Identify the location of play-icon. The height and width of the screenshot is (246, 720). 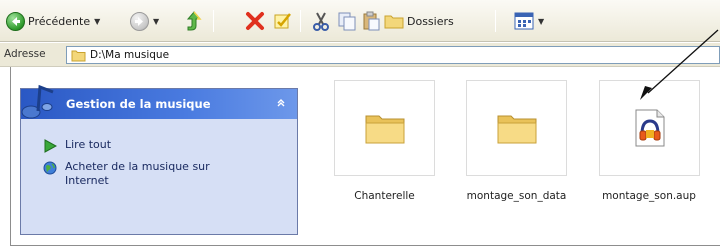
(50, 146).